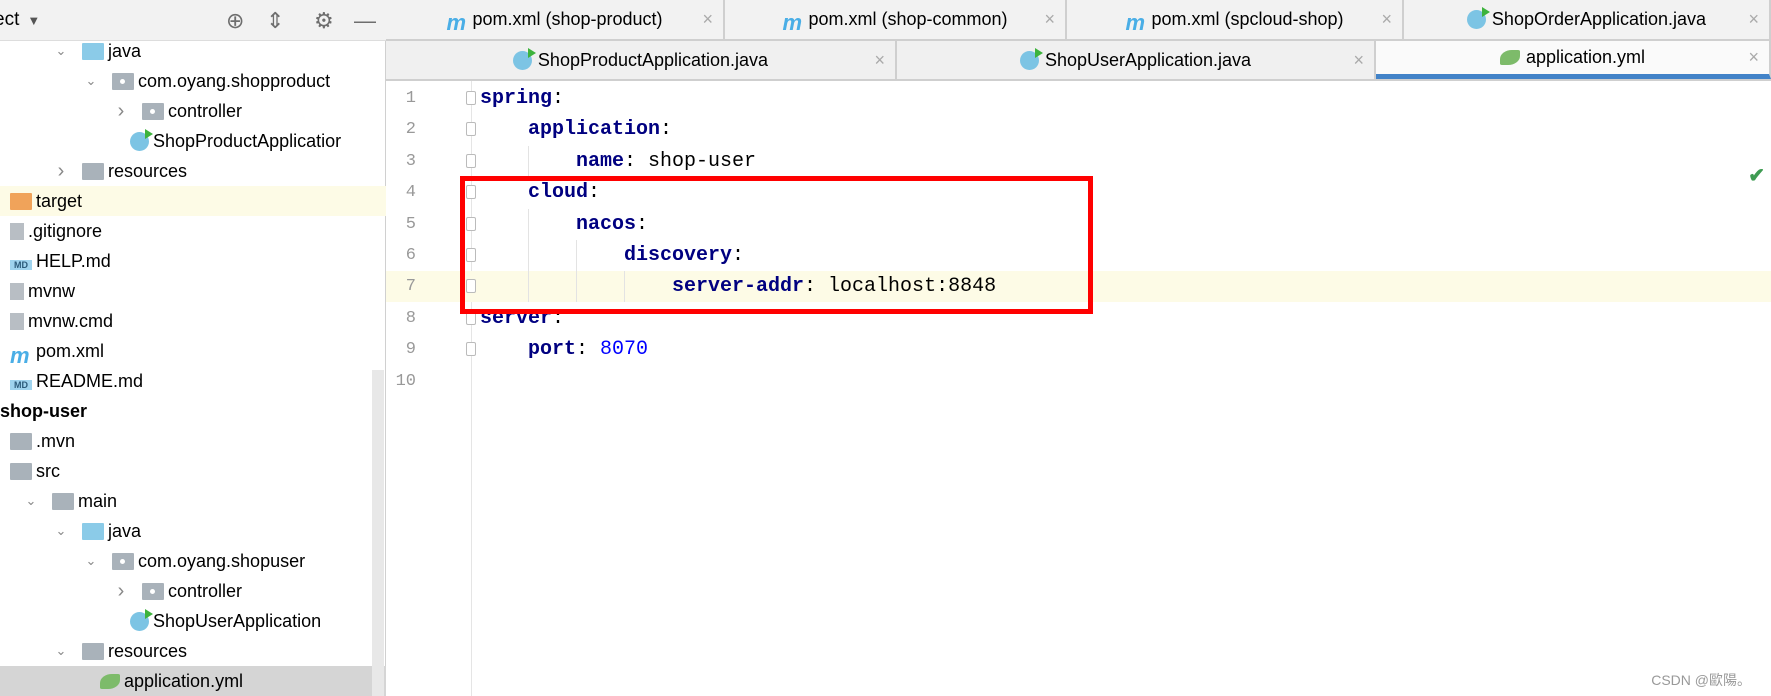  What do you see at coordinates (1078, 98) in the screenshot?
I see `code-line: 1 spring:` at bounding box center [1078, 98].